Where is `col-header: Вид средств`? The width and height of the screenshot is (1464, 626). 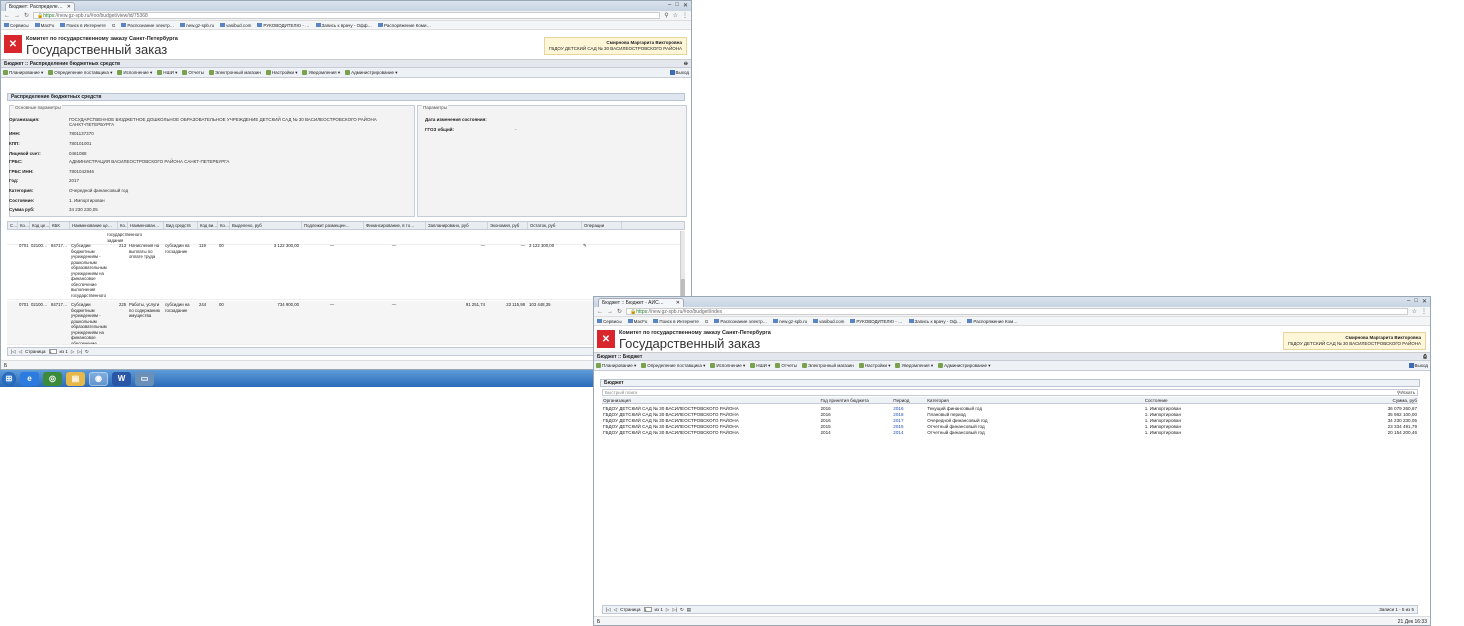 col-header: Вид средств is located at coordinates (181, 225).